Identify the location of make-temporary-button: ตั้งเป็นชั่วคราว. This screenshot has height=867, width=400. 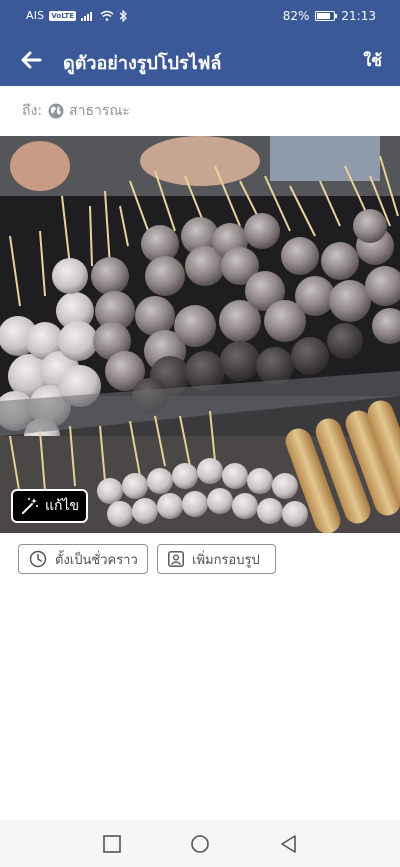
(83, 559).